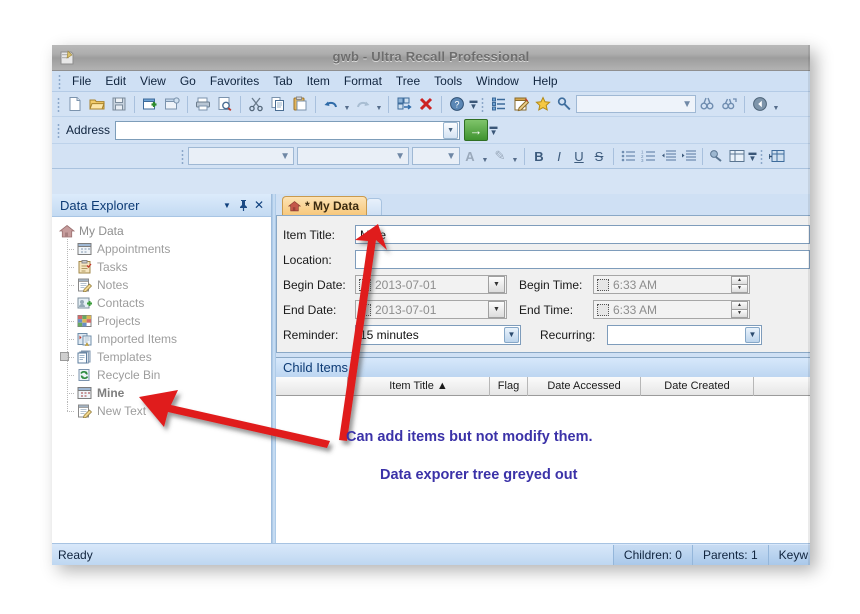 The image size is (860, 614). Describe the element at coordinates (729, 104) in the screenshot. I see `find-next-icon` at that location.